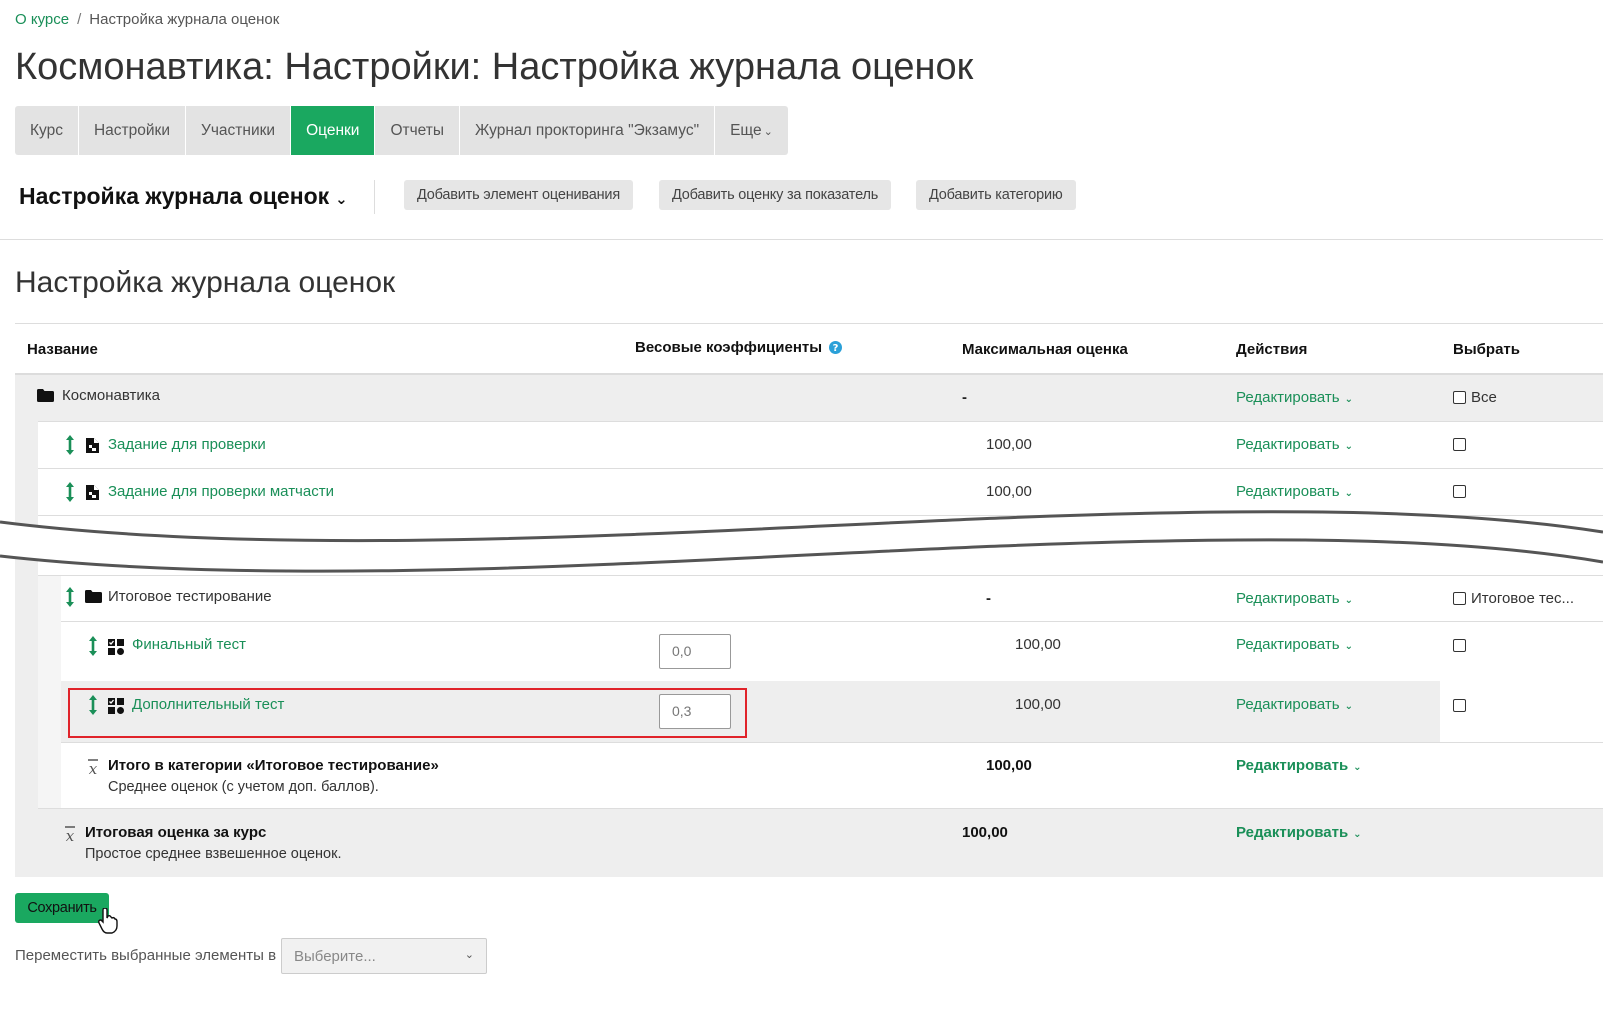 Image resolution: width=1603 pixels, height=1027 pixels. Describe the element at coordinates (184, 19) in the screenshot. I see `breadcrumb-current: Настройка журнала оценок` at that location.